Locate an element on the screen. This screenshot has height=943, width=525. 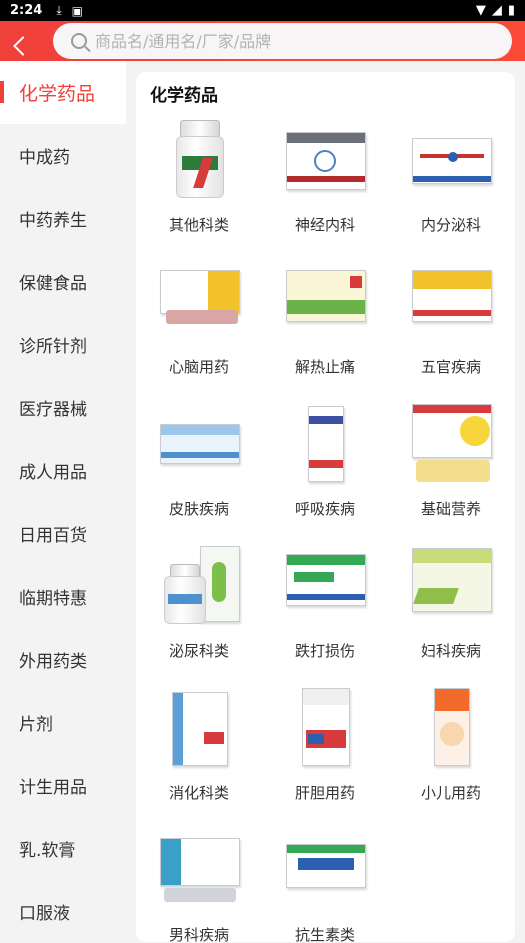
subcategory-label: 其他科类 is located at coordinates (198, 225).